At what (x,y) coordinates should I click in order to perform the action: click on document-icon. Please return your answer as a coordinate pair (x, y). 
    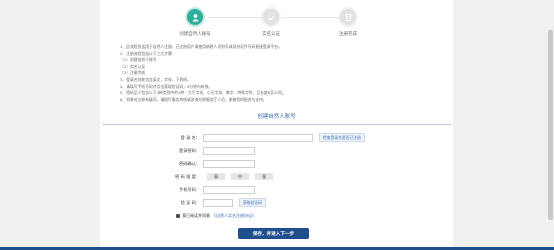
    Looking at the image, I should click on (348, 17).